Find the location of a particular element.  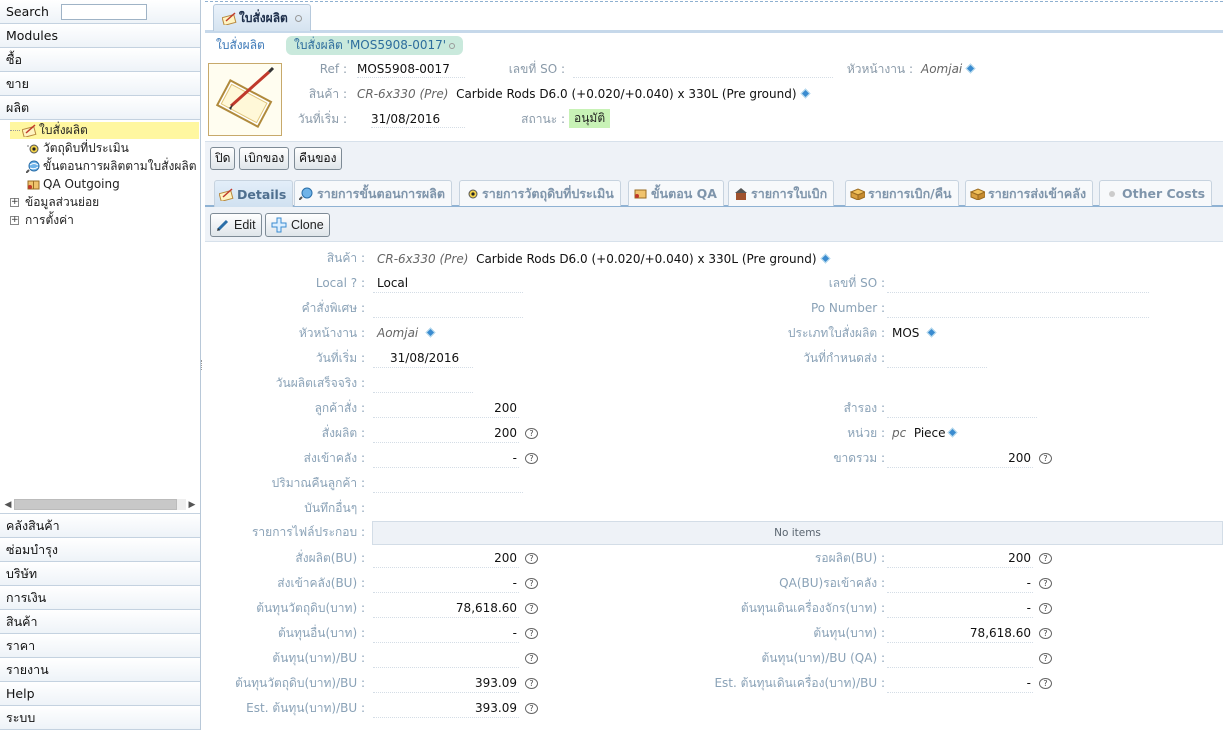

breadcrumb-current-record: ใบสั่งผลิต 'MOS5908-0017' is located at coordinates (375, 45).